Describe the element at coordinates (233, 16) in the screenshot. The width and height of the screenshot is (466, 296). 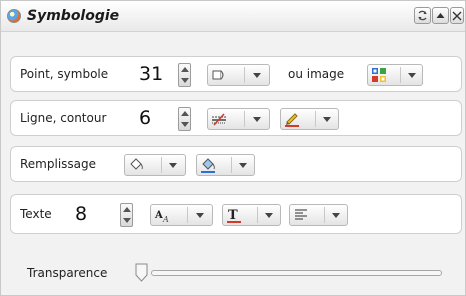
I see `panel-titlebar: Symbologie` at that location.